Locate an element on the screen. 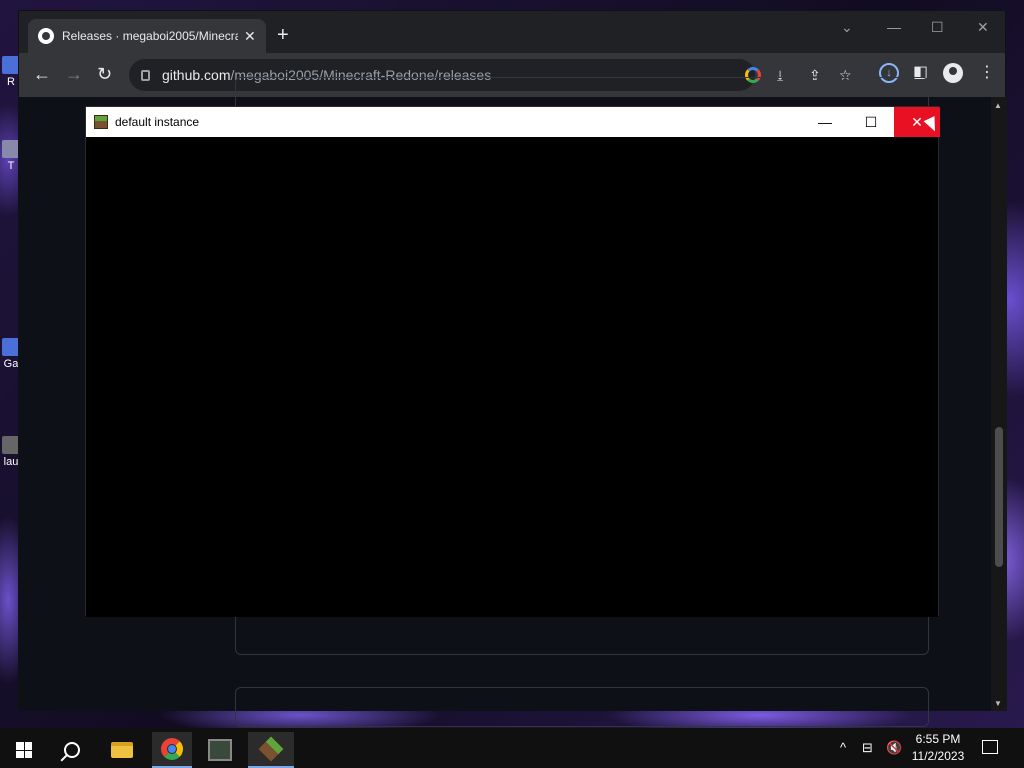 Image resolution: width=1024 pixels, height=768 pixels. menu-kebab-icon: ⋮ is located at coordinates (987, 73).